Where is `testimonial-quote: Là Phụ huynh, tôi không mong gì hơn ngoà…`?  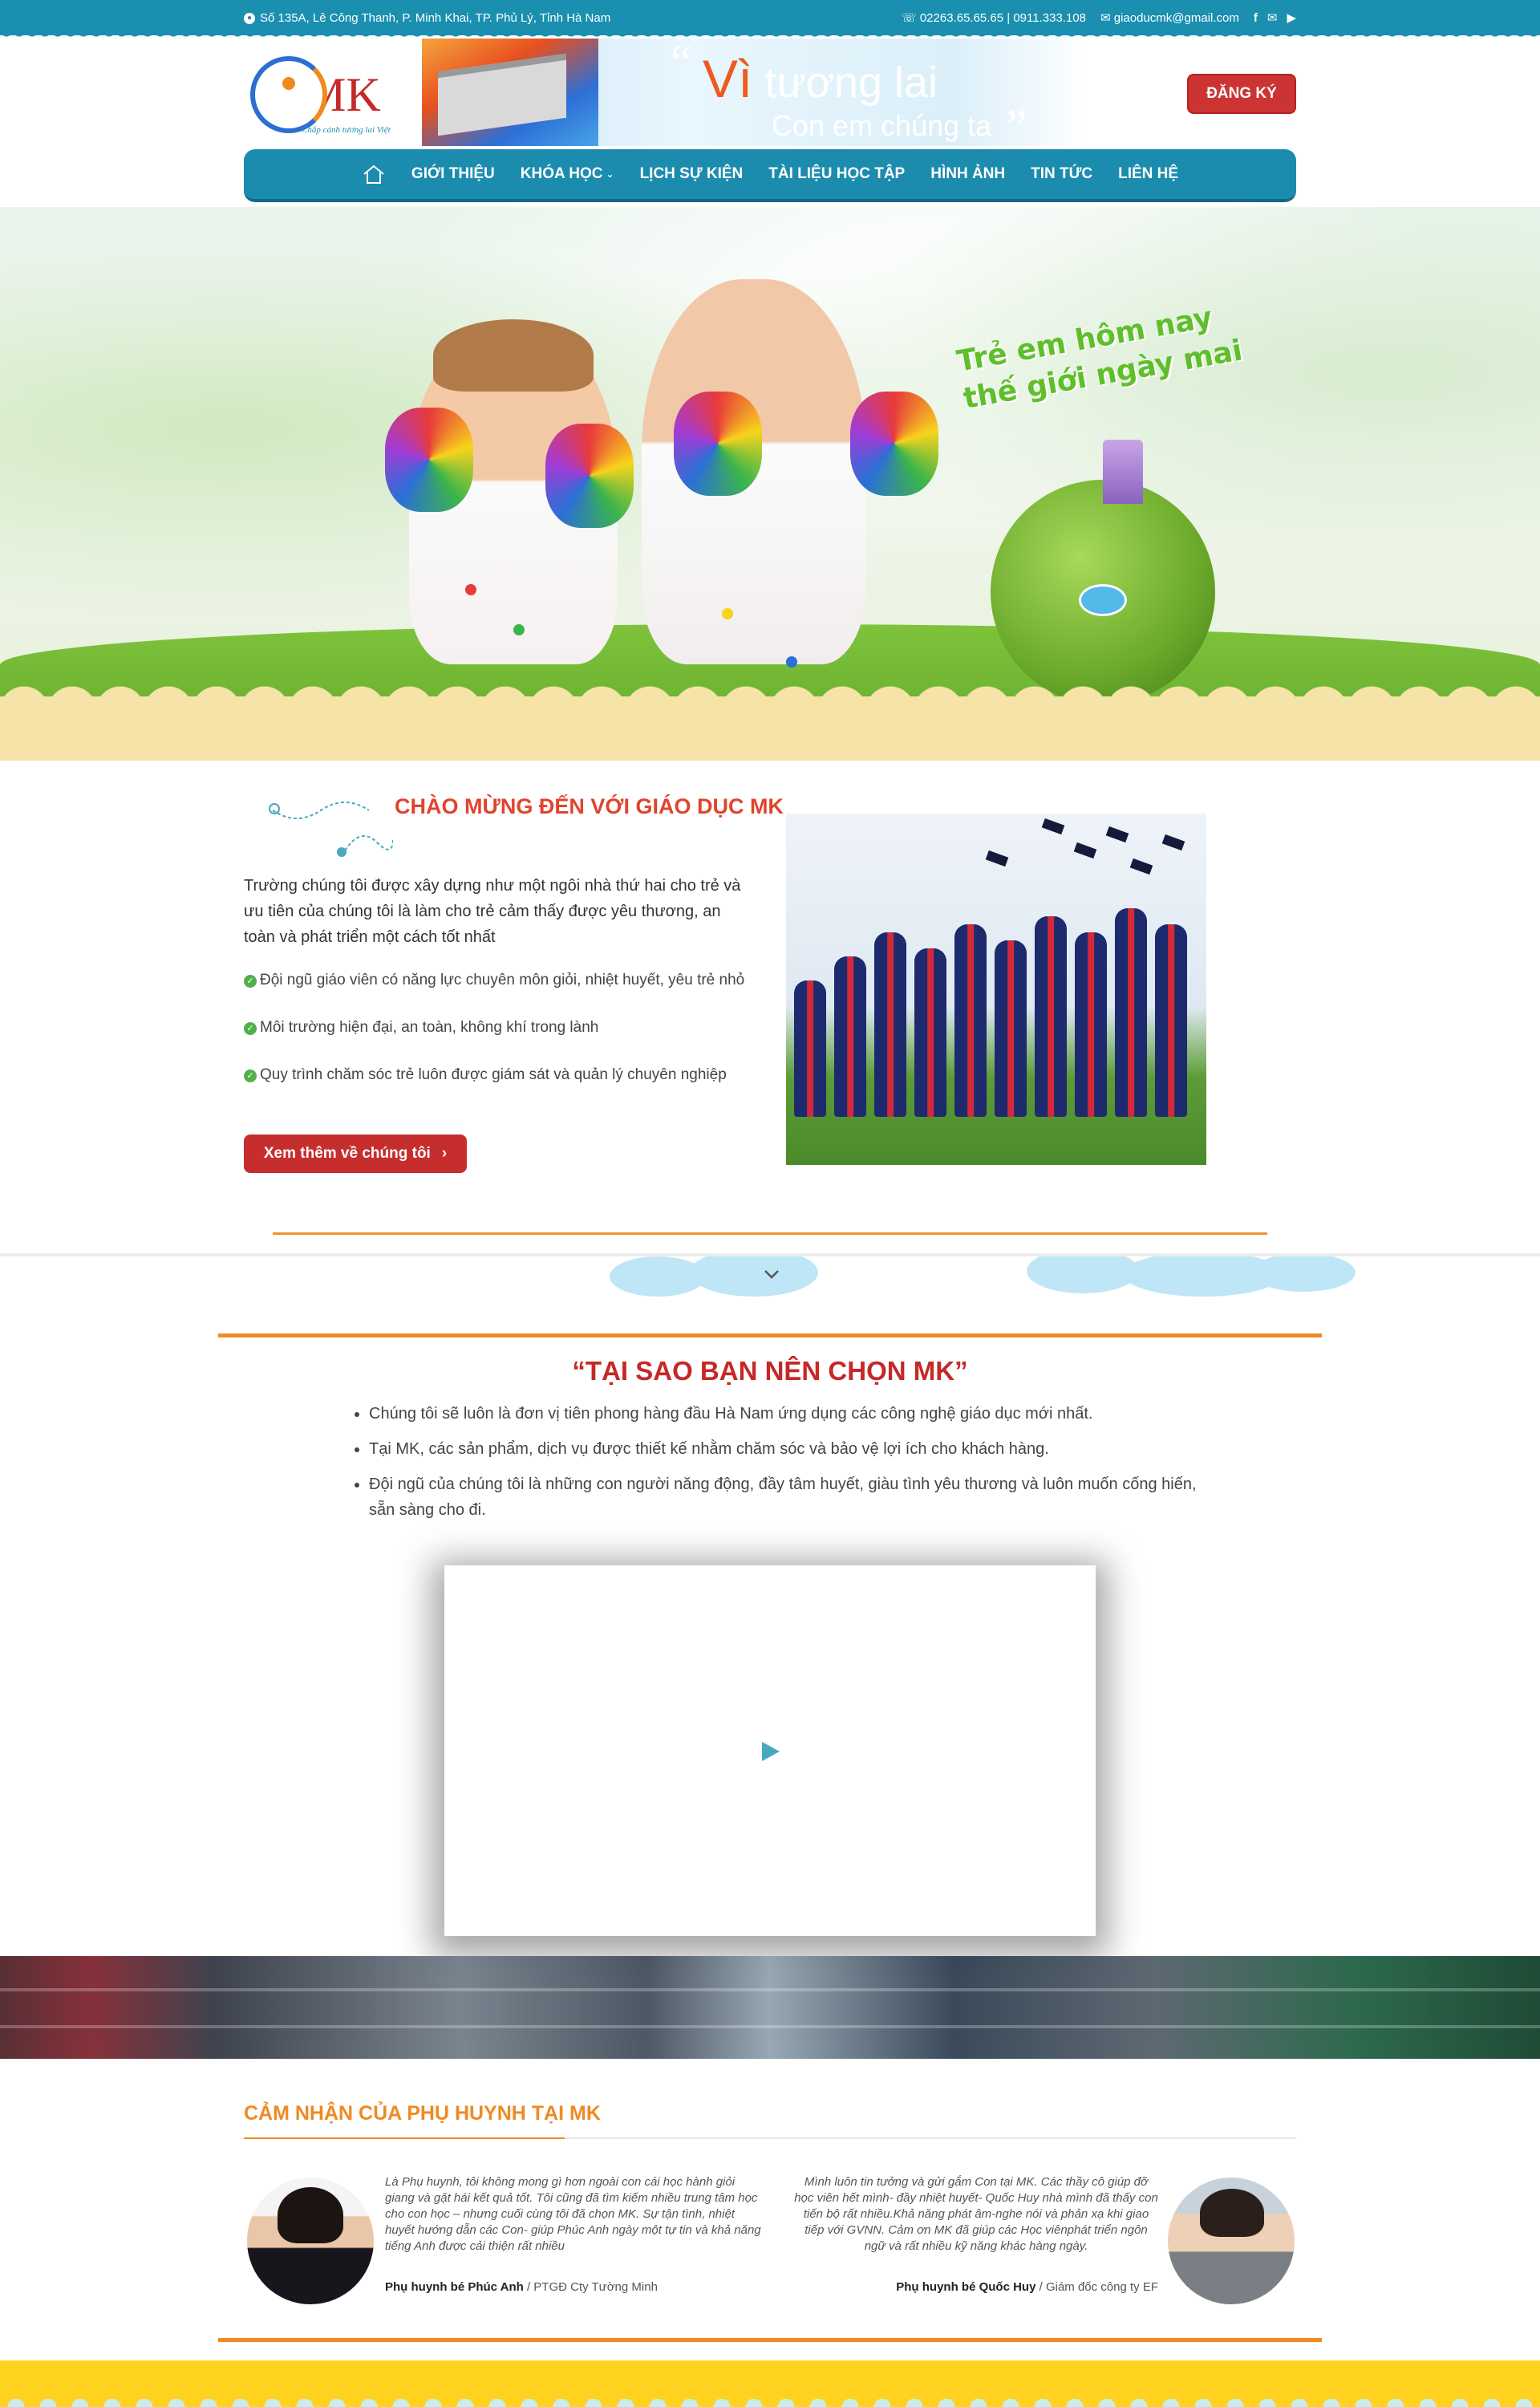 testimonial-quote: Là Phụ huynh, tôi không mong gì hơn ngoà… is located at coordinates (573, 2214).